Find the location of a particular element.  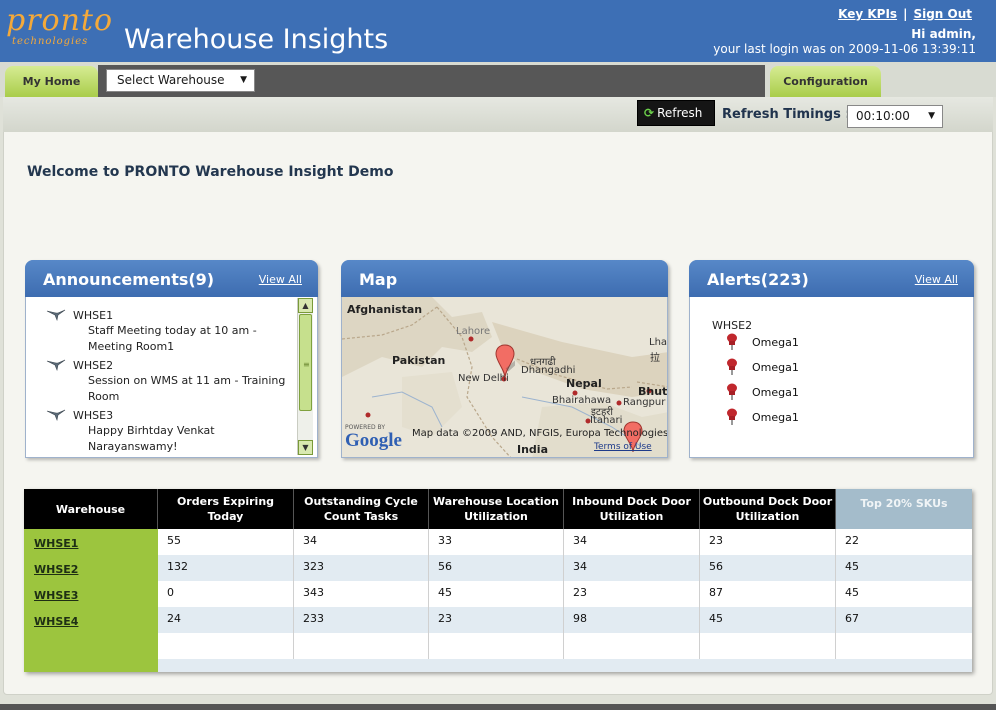

column-header: Outstanding Cycle Count Tasks is located at coordinates (361, 509).